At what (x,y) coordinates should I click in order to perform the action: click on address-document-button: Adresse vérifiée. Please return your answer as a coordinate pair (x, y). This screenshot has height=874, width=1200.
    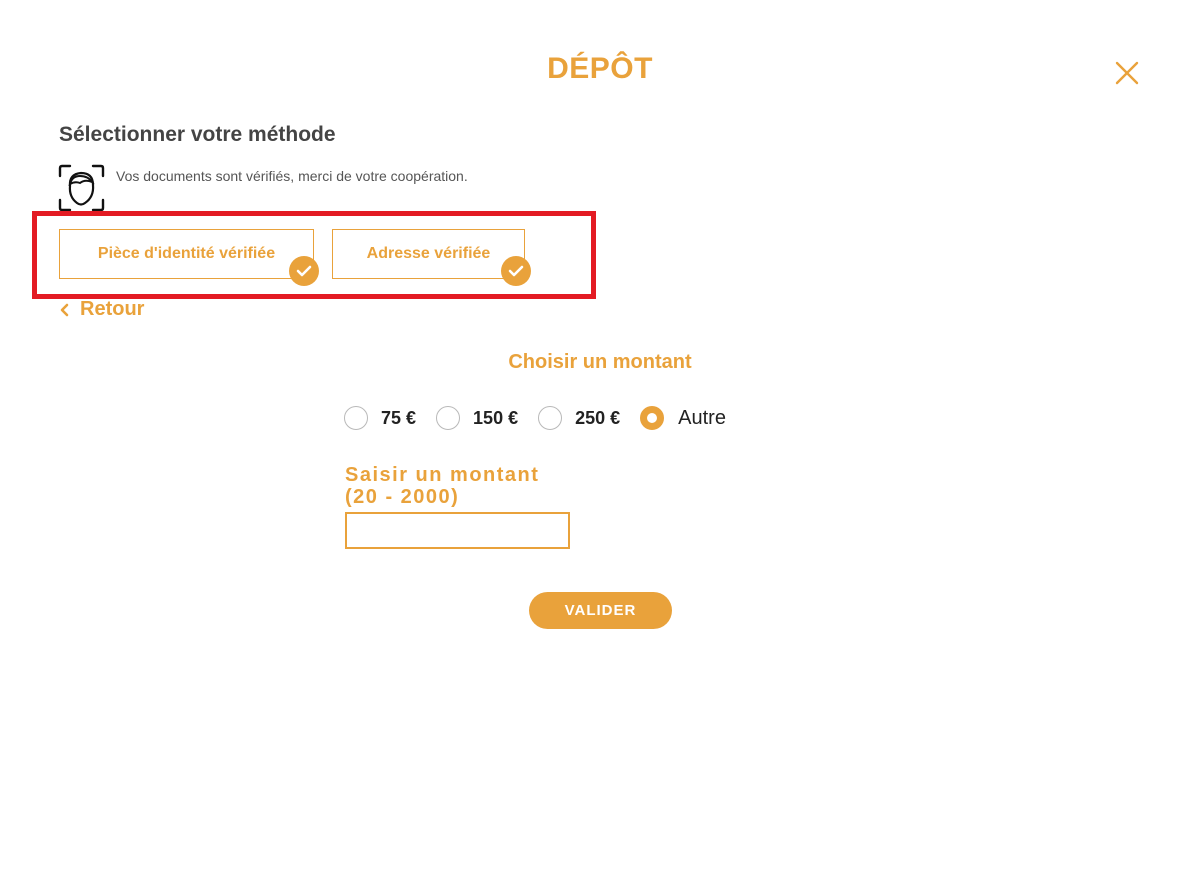
    Looking at the image, I should click on (428, 254).